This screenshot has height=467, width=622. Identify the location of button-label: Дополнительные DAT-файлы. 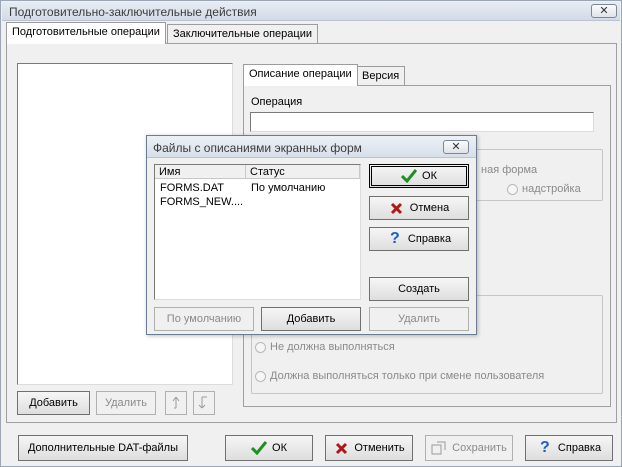
(102, 448).